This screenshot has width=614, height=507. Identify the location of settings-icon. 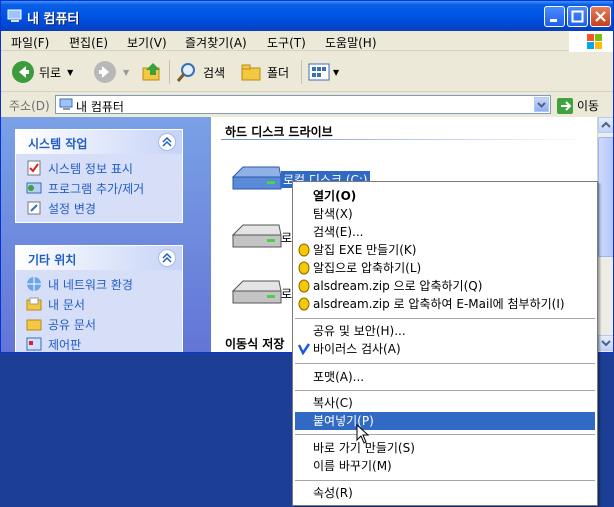
(34, 208).